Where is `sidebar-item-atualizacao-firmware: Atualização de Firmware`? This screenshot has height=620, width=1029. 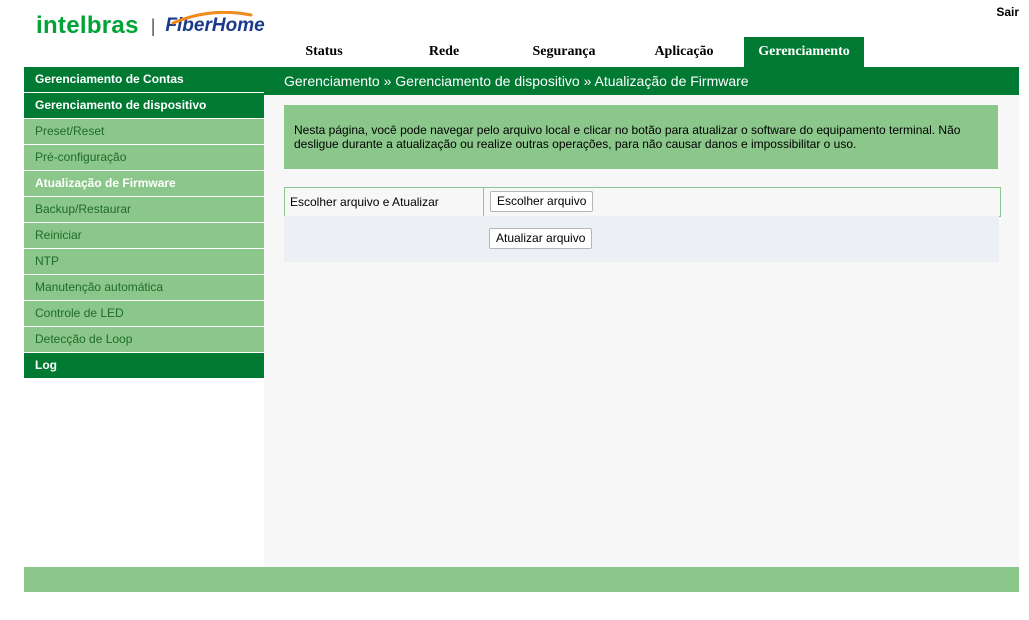 sidebar-item-atualizacao-firmware: Atualização de Firmware is located at coordinates (144, 184).